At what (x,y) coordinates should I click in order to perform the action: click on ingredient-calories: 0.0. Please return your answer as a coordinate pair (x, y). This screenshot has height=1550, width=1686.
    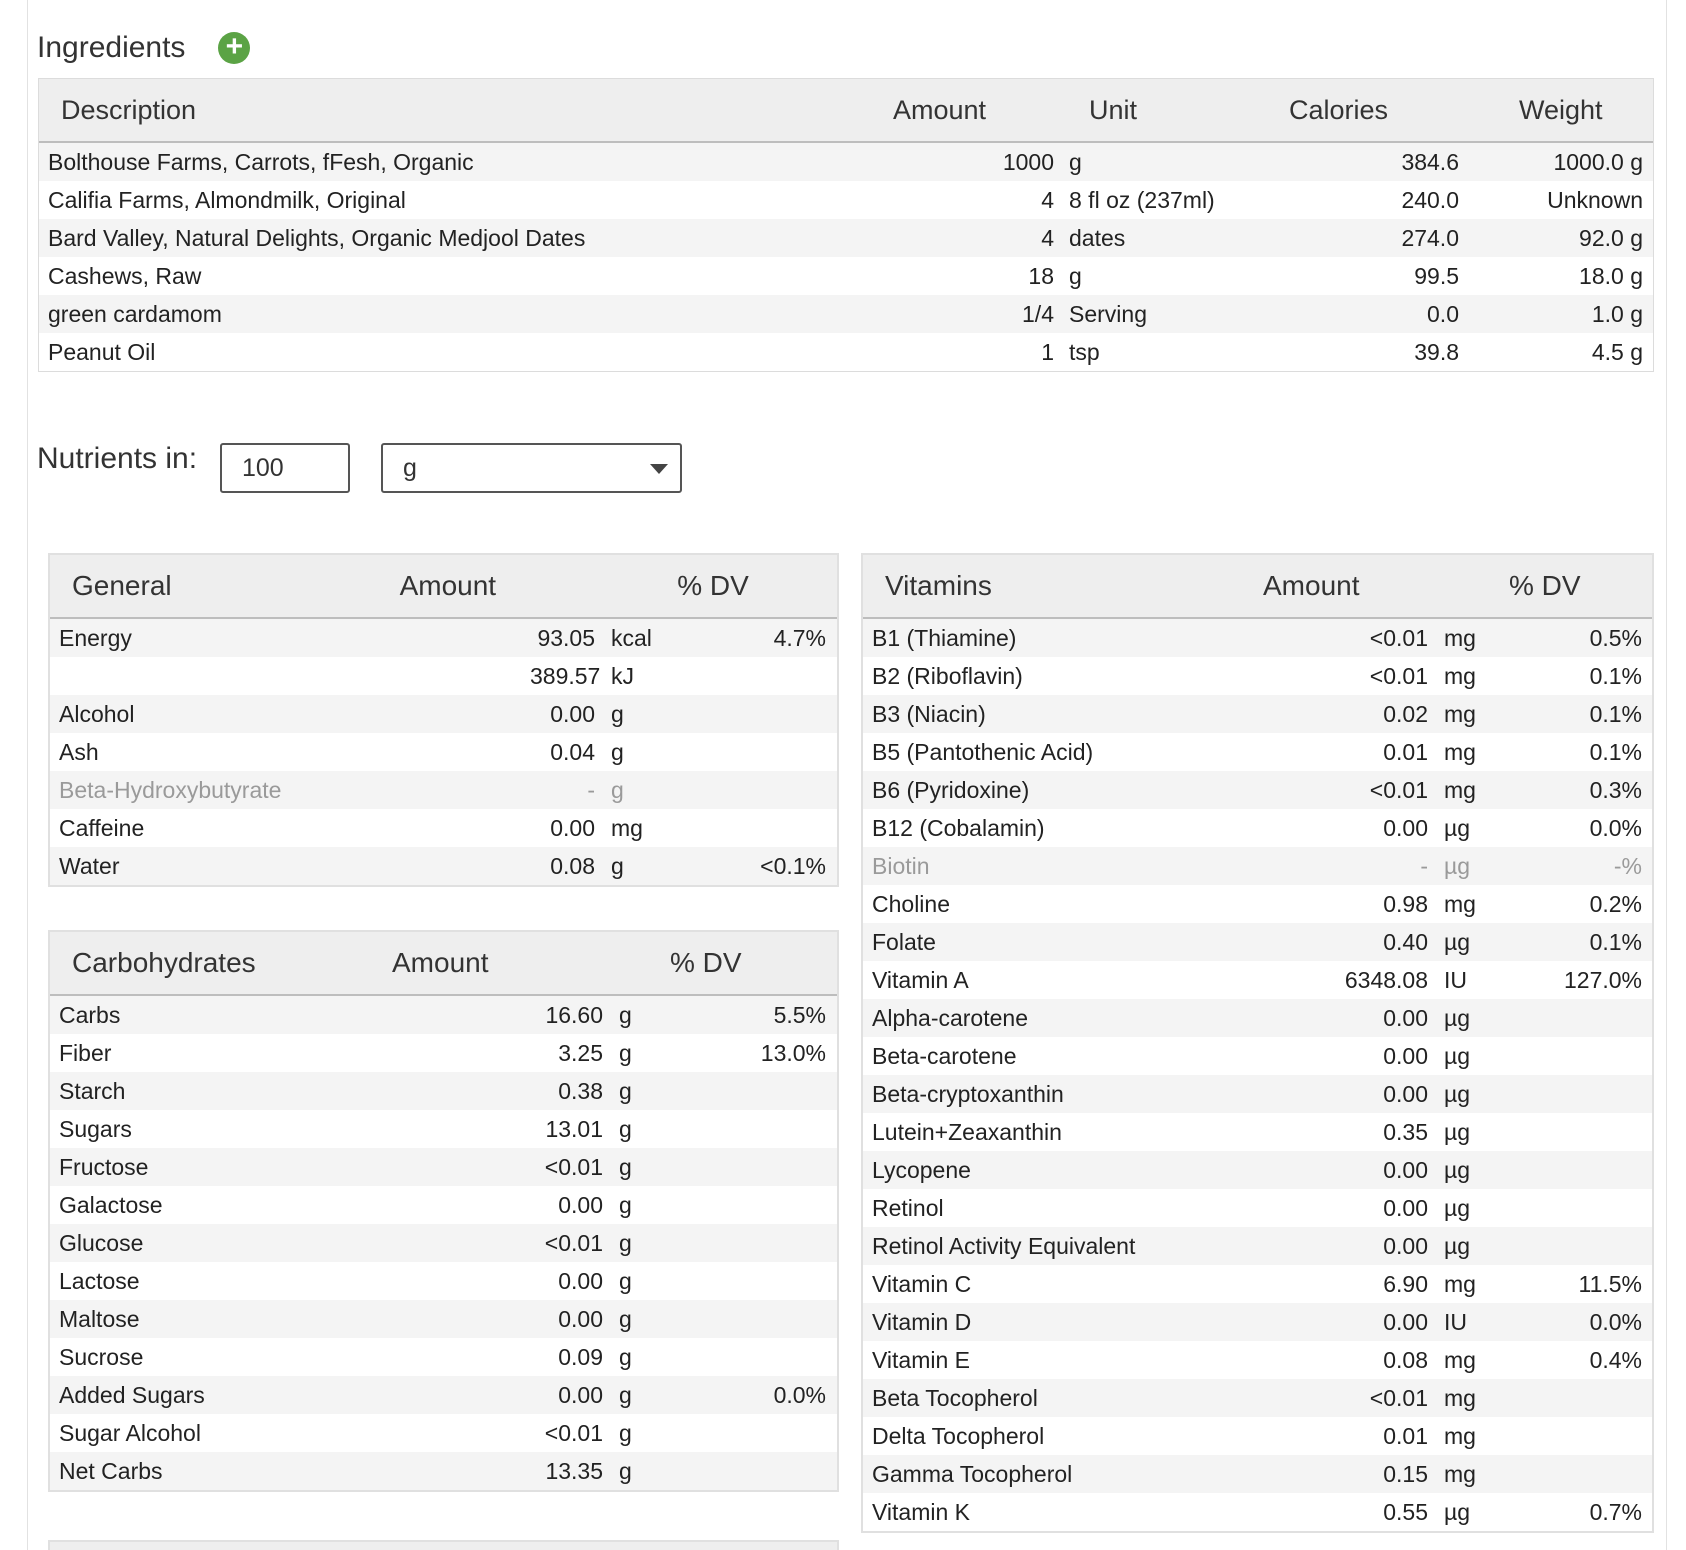
    Looking at the image, I should click on (1443, 313).